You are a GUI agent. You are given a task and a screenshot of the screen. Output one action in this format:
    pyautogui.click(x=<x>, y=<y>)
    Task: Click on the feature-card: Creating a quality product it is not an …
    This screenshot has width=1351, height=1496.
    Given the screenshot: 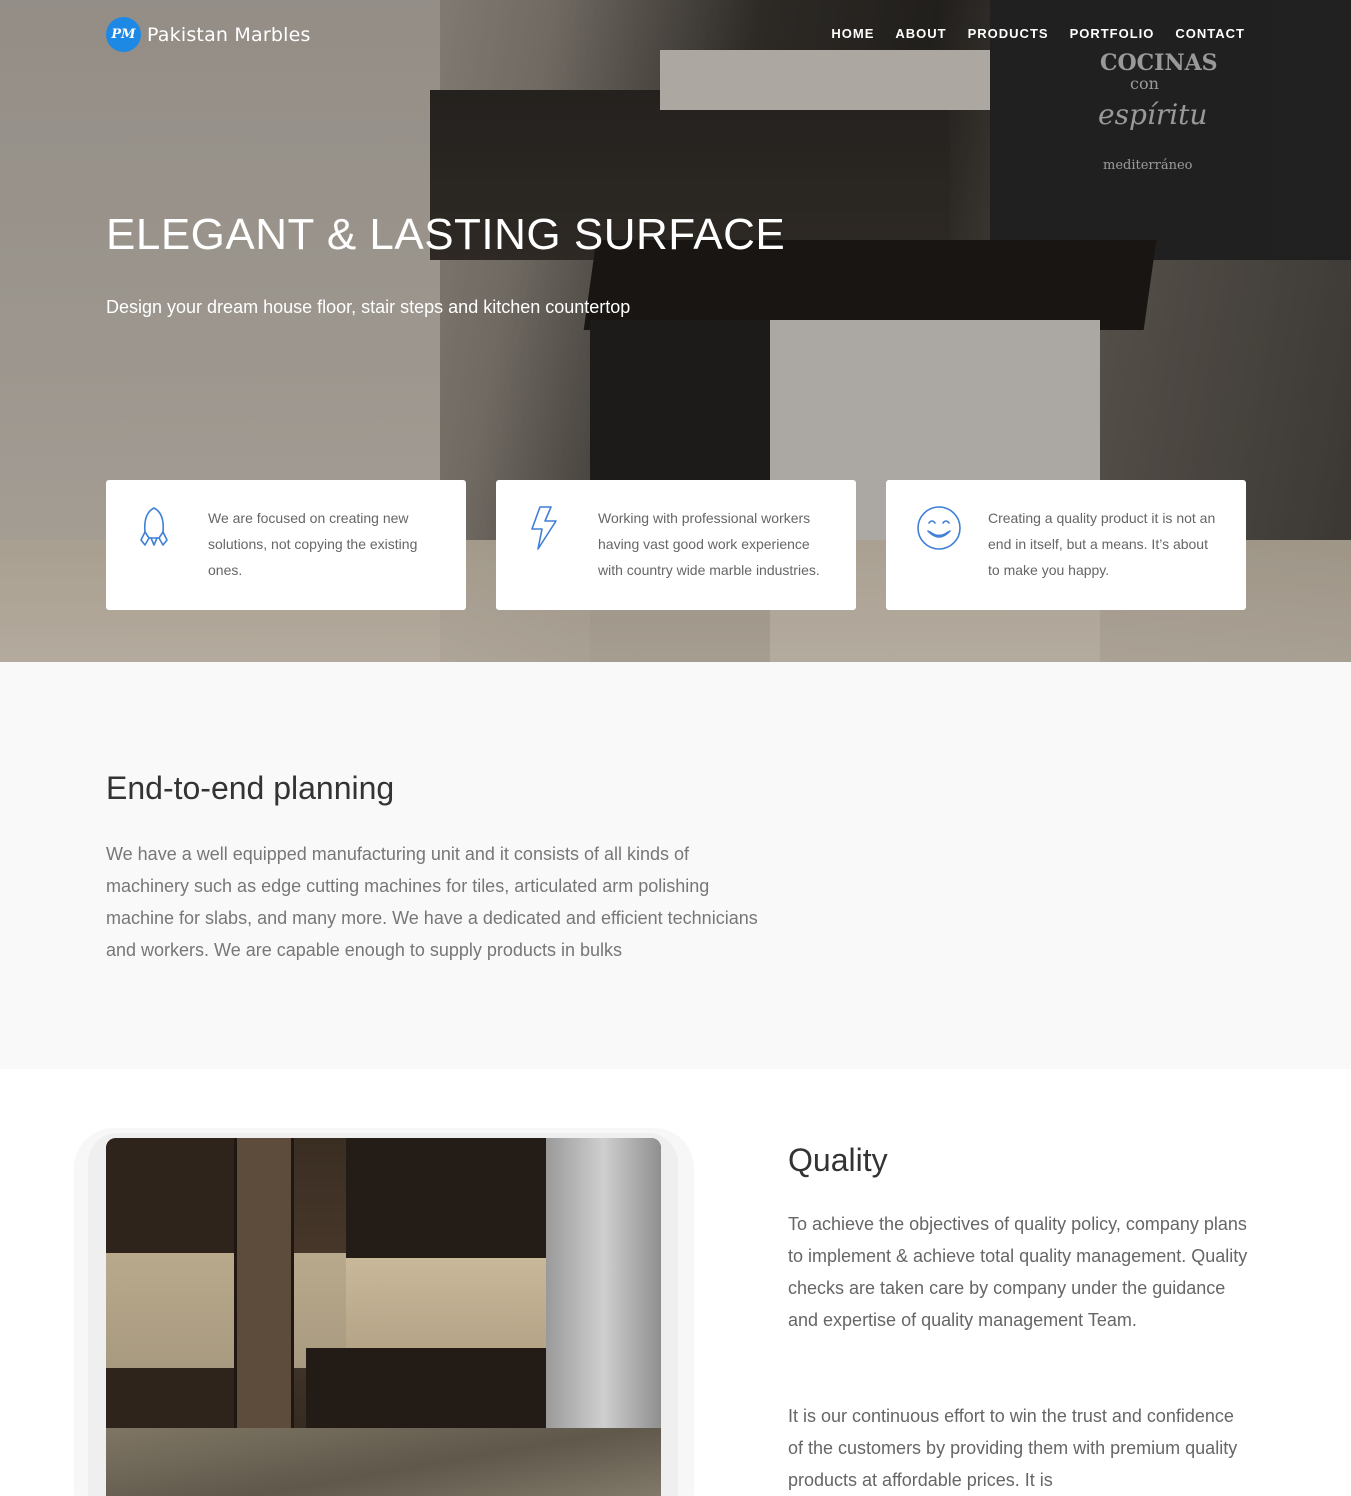 What is the action you would take?
    pyautogui.click(x=1066, y=545)
    